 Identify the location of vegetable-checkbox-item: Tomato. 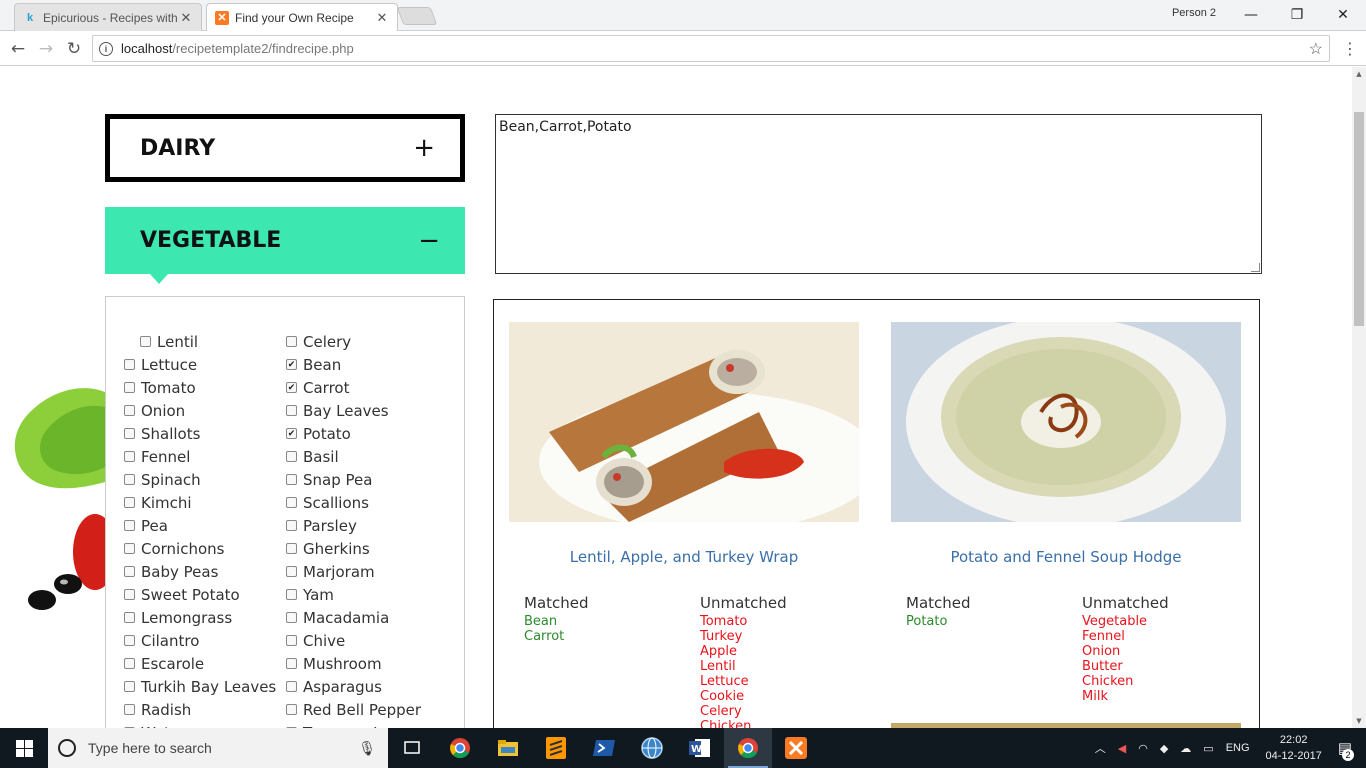
(200, 387).